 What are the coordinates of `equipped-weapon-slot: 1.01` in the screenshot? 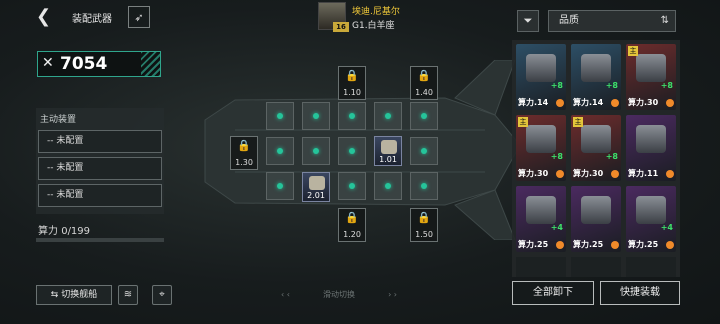 It's located at (388, 151).